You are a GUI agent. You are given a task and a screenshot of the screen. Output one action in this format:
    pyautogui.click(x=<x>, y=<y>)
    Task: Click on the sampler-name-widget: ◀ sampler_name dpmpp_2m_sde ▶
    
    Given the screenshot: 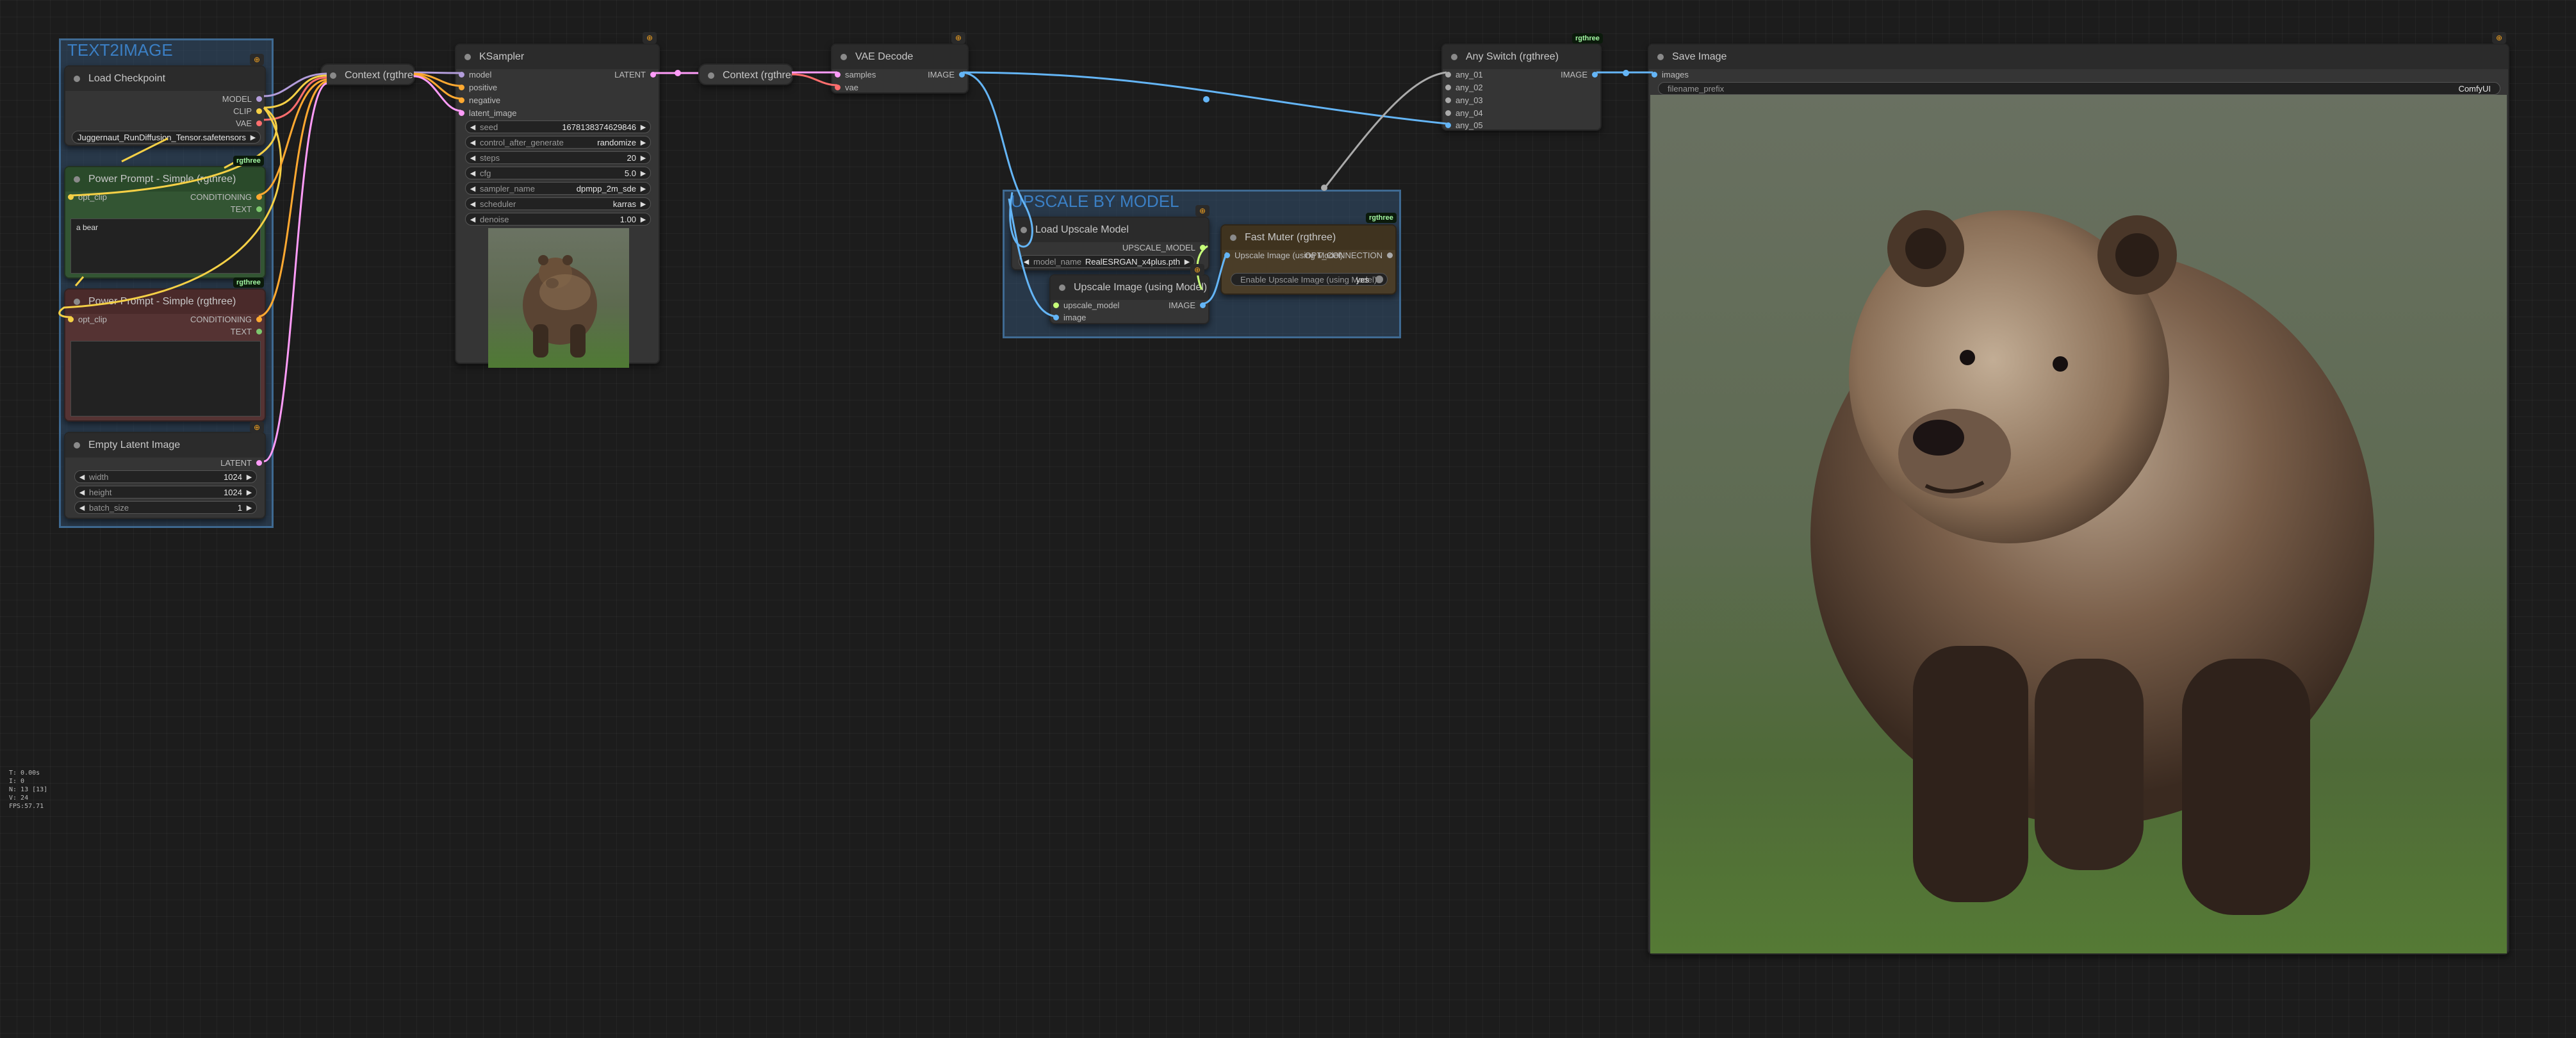 What is the action you would take?
    pyautogui.click(x=558, y=188)
    